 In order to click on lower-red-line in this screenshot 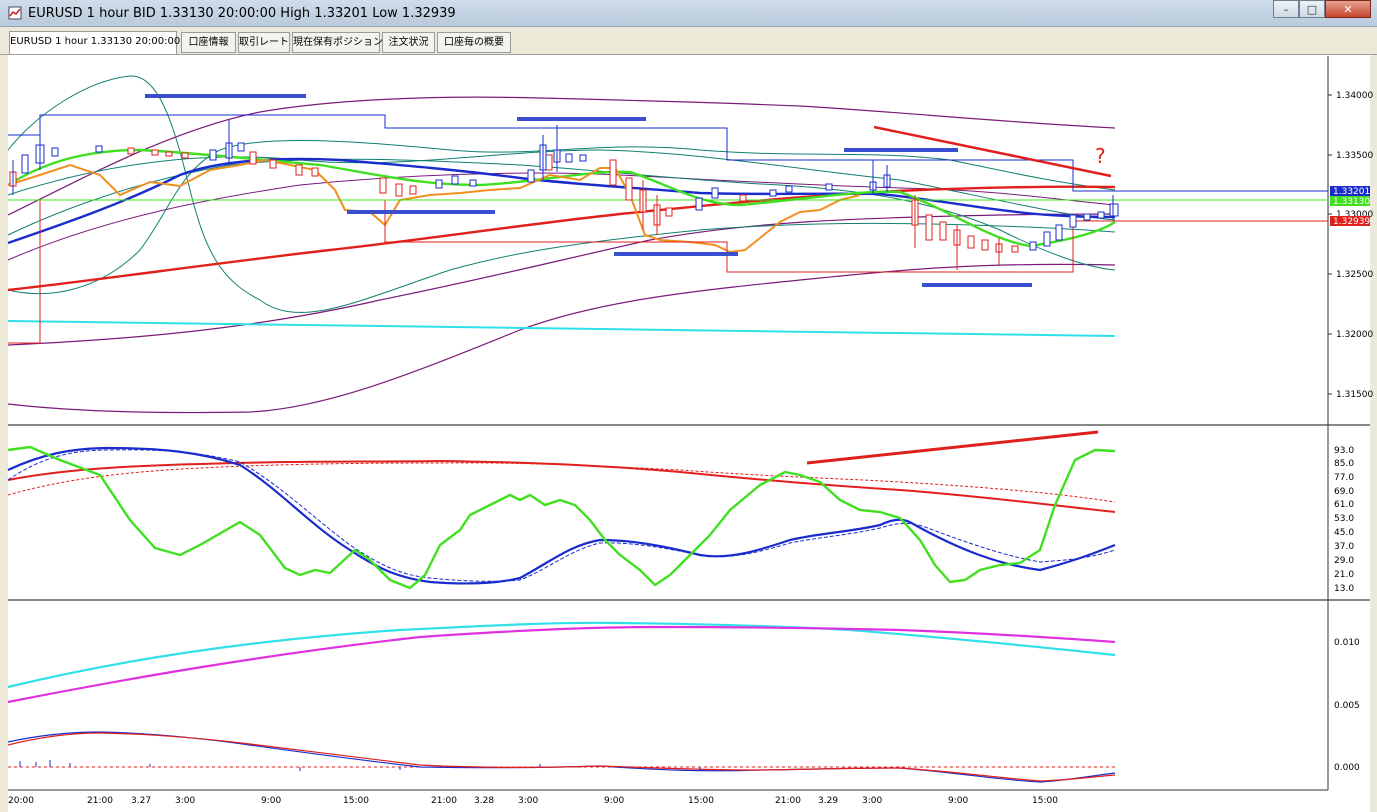, I will do `click(561, 757)`.